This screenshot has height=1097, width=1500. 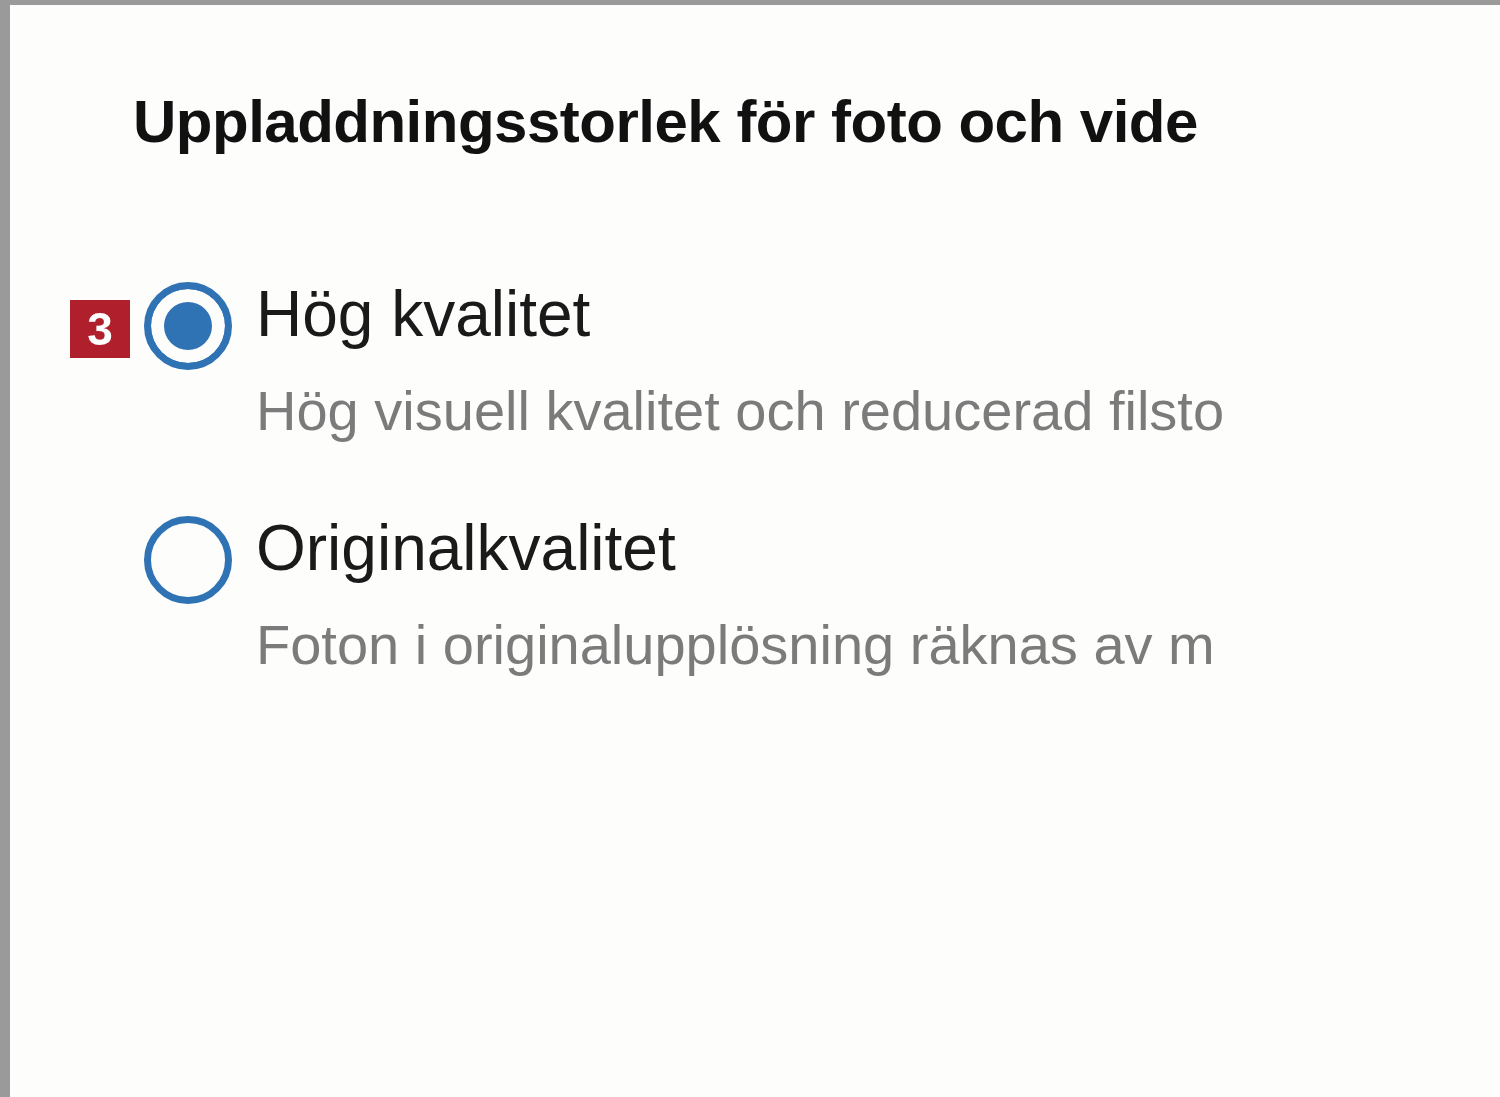 I want to click on option-label: Hög kvalitet, so click(x=740, y=314).